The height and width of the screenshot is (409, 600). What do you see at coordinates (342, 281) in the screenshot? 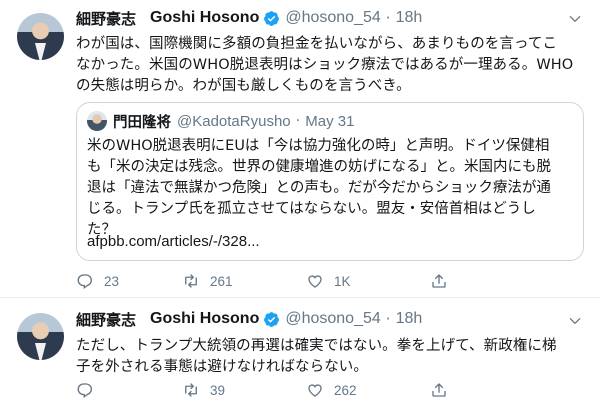
I see `like-count: 1K` at bounding box center [342, 281].